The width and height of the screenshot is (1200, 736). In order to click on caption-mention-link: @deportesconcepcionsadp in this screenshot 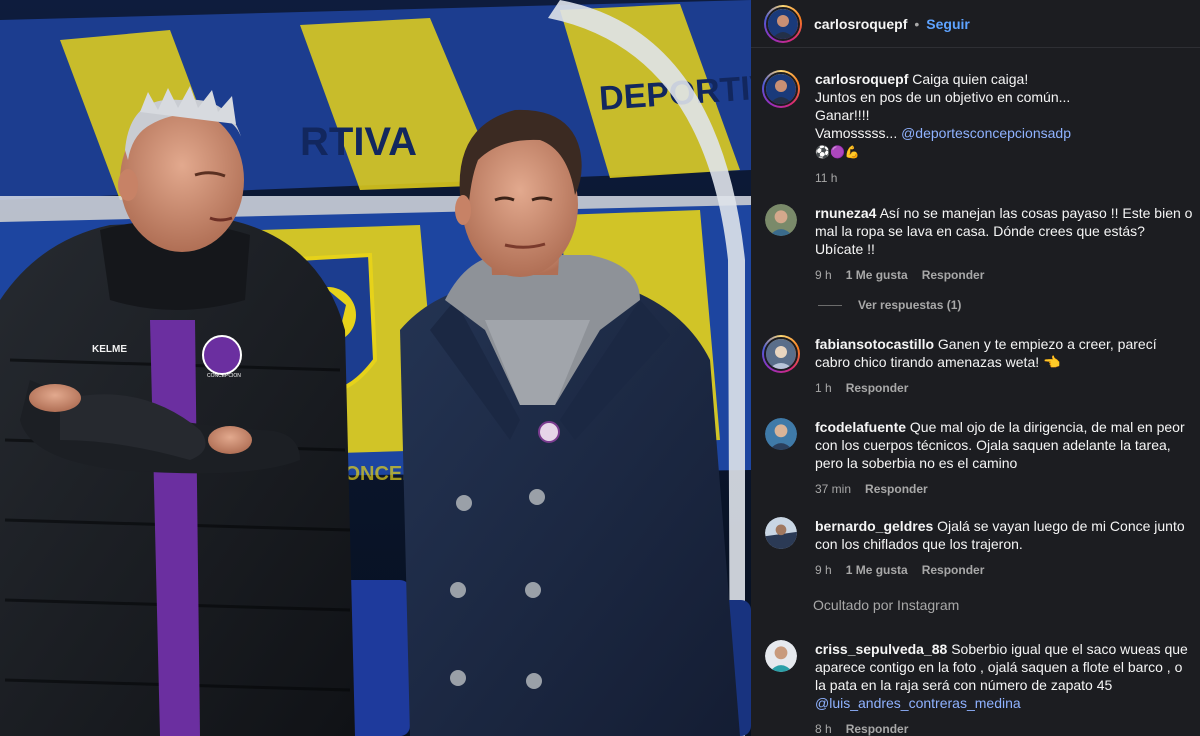, I will do `click(986, 133)`.